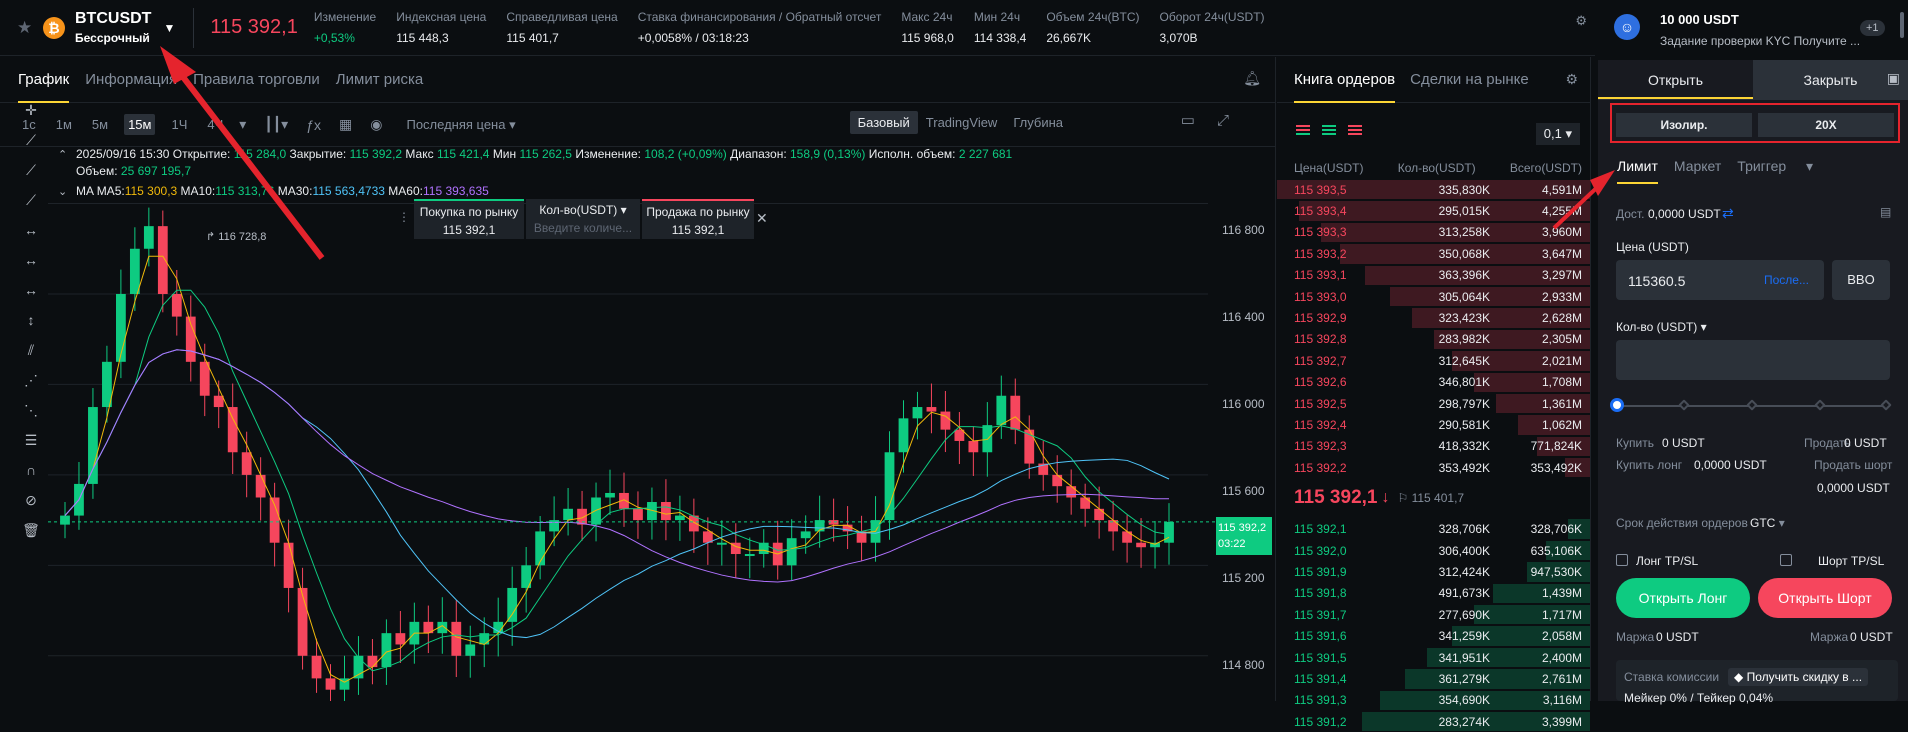 The width and height of the screenshot is (1908, 732). What do you see at coordinates (1038, 122) in the screenshot?
I see `view-depth: Глубина` at bounding box center [1038, 122].